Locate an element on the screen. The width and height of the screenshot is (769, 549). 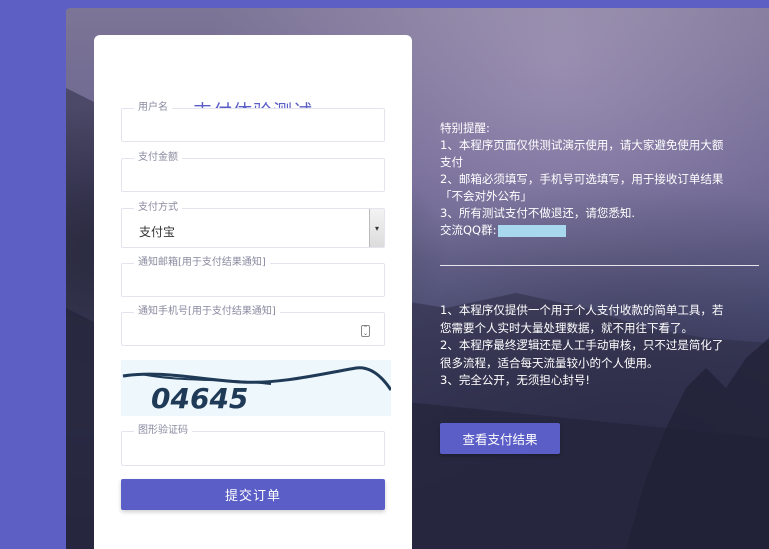
notice-line: 3、所有测试支付不做退还，请您悉知. is located at coordinates (537, 213).